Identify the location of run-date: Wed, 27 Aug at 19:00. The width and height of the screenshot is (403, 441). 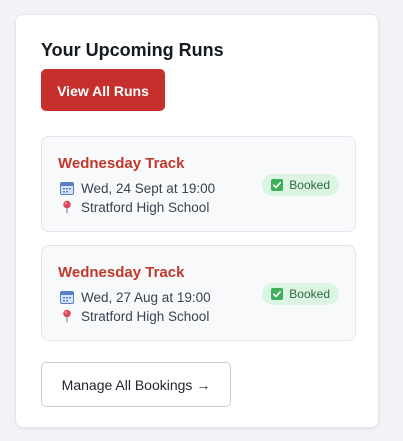
(146, 297).